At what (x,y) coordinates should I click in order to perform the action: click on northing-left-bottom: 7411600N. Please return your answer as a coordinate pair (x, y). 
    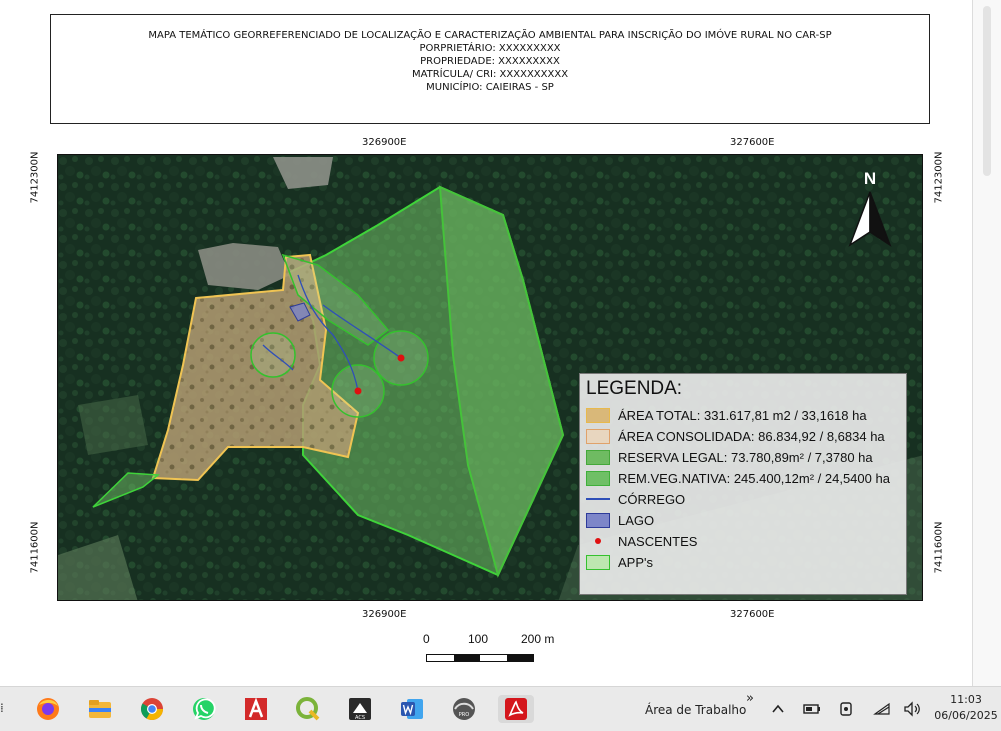
    Looking at the image, I should click on (35, 547).